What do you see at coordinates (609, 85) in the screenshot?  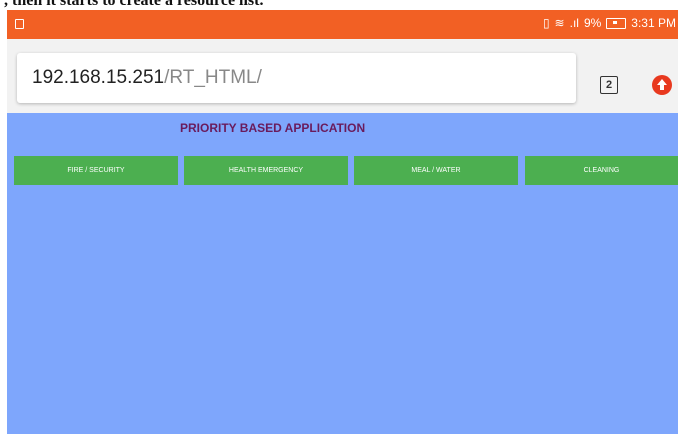 I see `tab-switcher-button: 2` at bounding box center [609, 85].